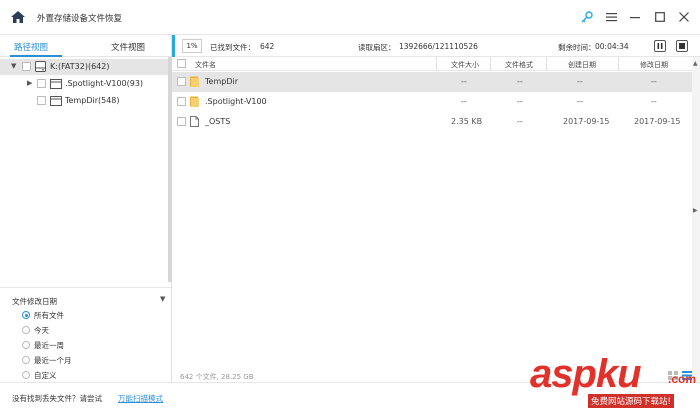 Image resolution: width=700 pixels, height=412 pixels. I want to click on result-summary: 642 个文件, 28.25 GB, so click(217, 377).